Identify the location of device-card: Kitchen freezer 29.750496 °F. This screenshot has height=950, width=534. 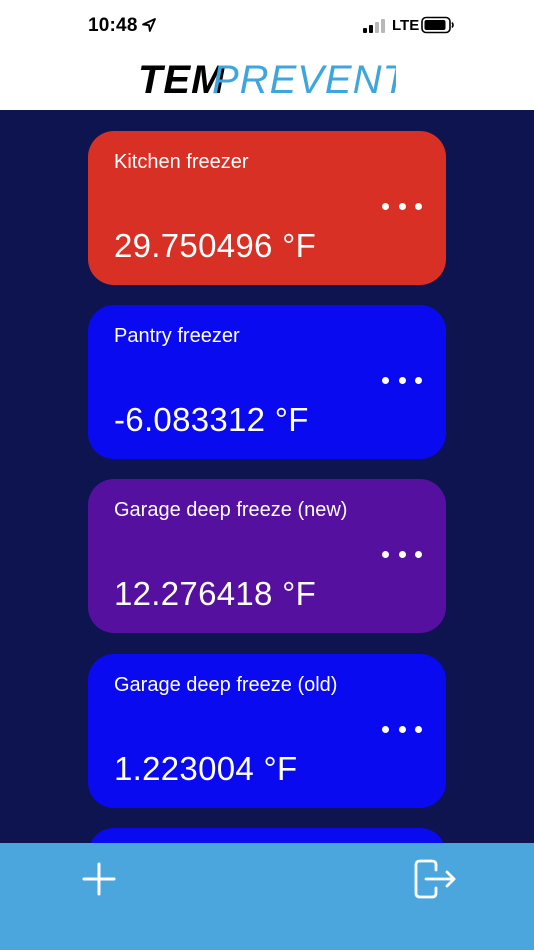
(267, 208).